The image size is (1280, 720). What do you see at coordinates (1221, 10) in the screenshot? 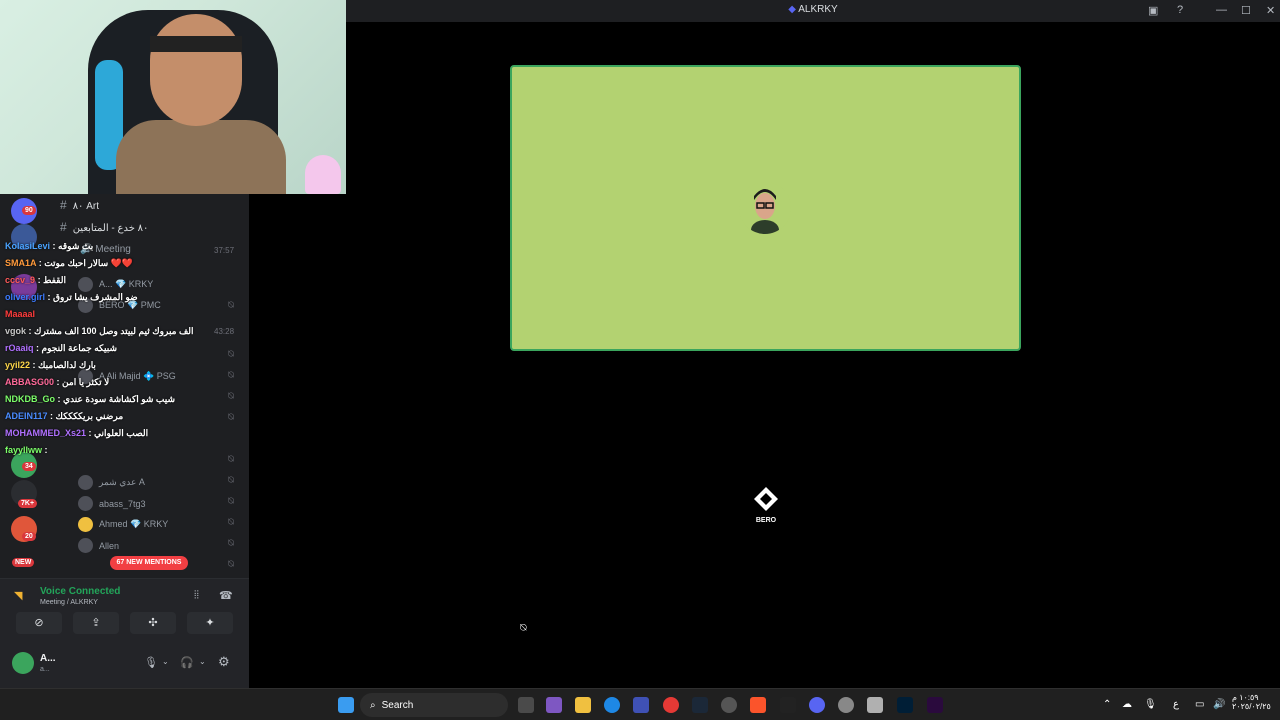
I see `minimize-icon: —` at bounding box center [1221, 10].